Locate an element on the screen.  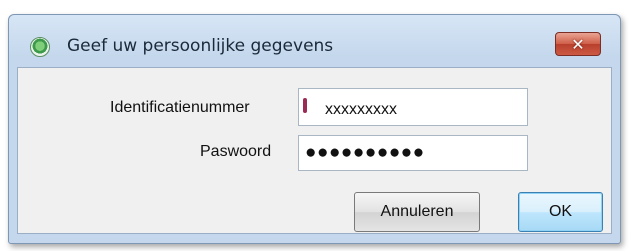
id-field-value: xxxxxxxxx is located at coordinates (361, 109).